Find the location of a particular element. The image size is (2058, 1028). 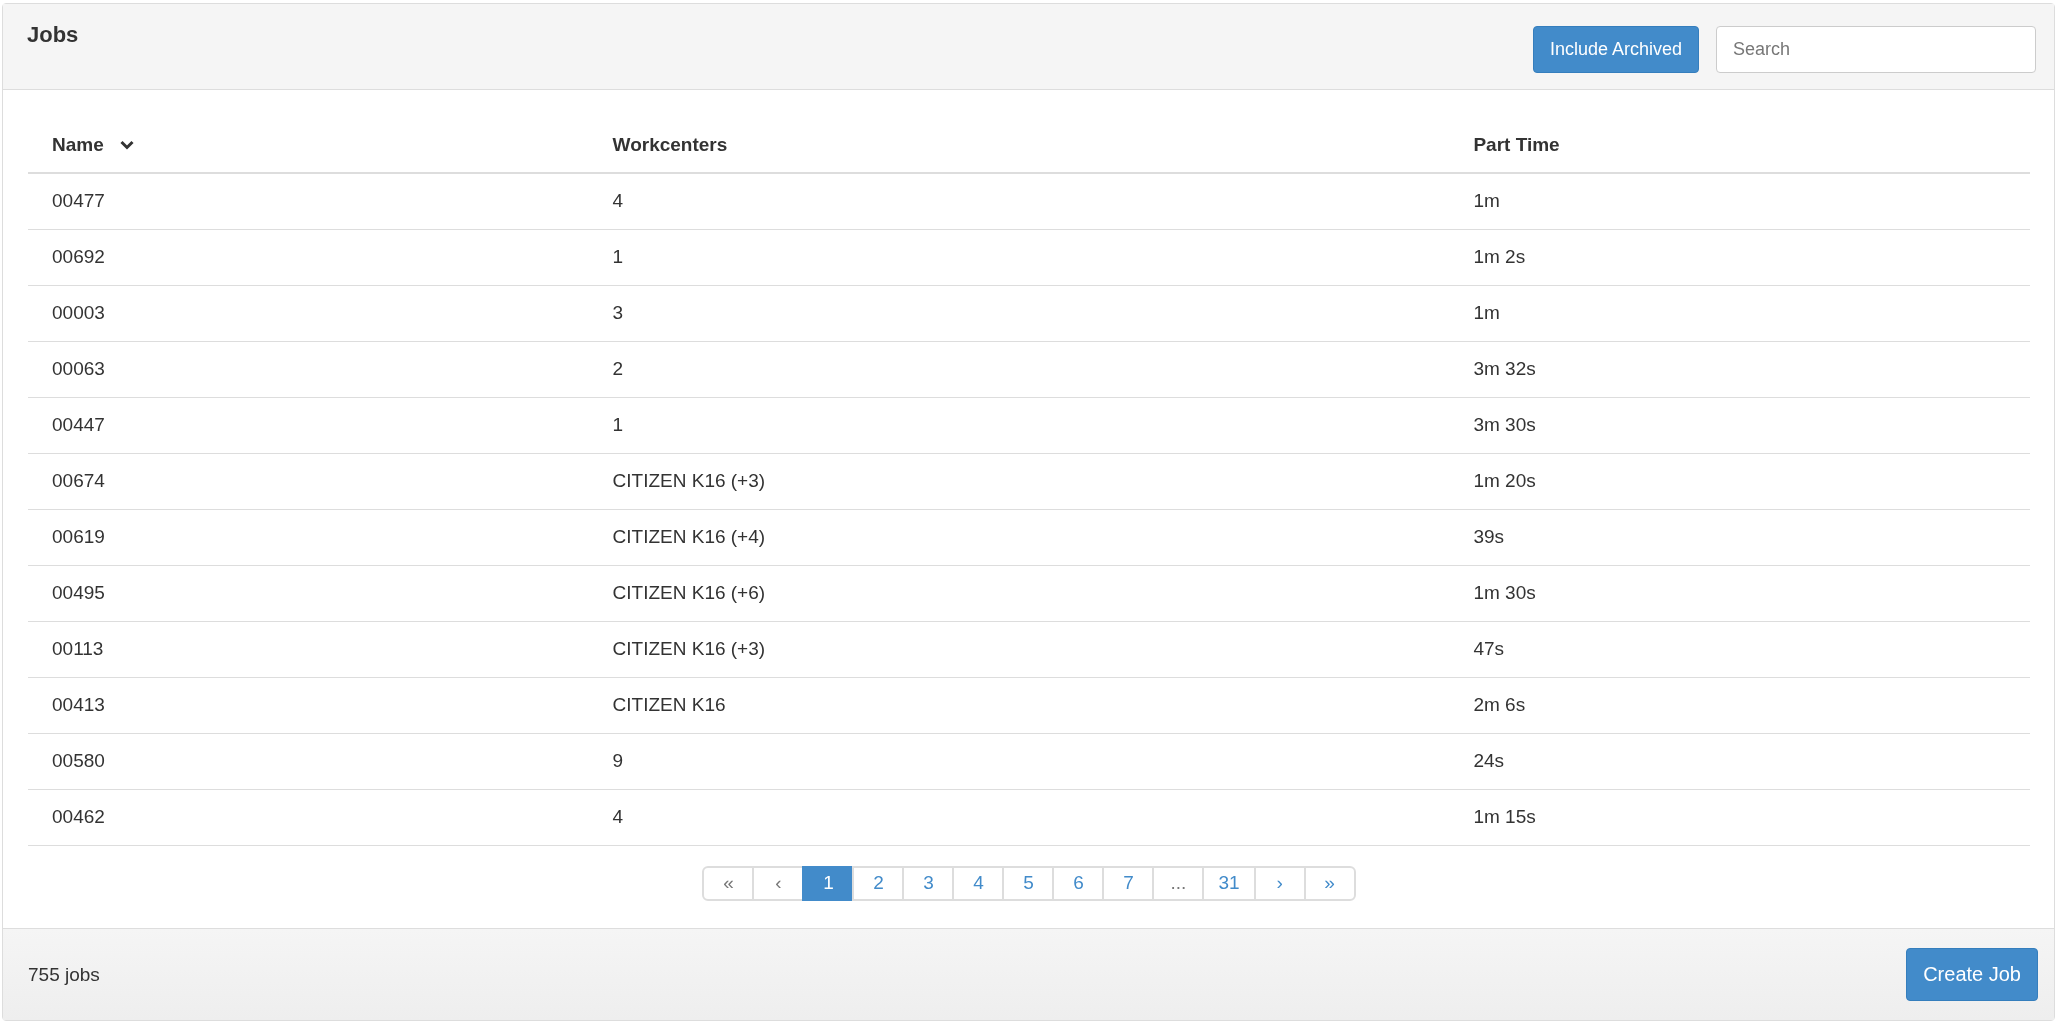

table-cell: 1m 2s is located at coordinates (1499, 256).